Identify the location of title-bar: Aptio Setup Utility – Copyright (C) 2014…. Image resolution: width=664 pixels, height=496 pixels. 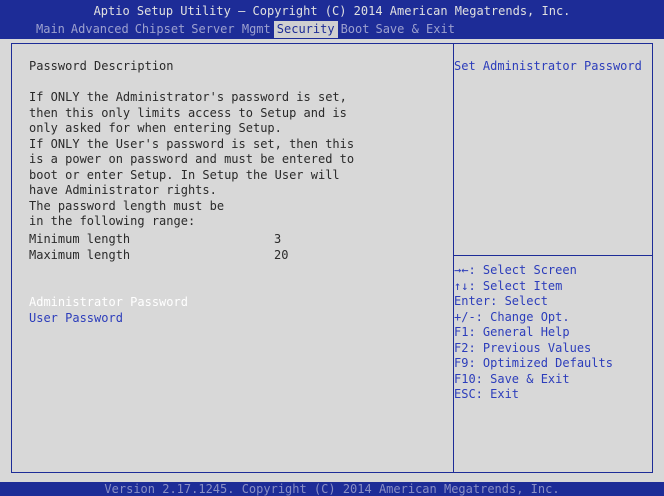
(332, 19).